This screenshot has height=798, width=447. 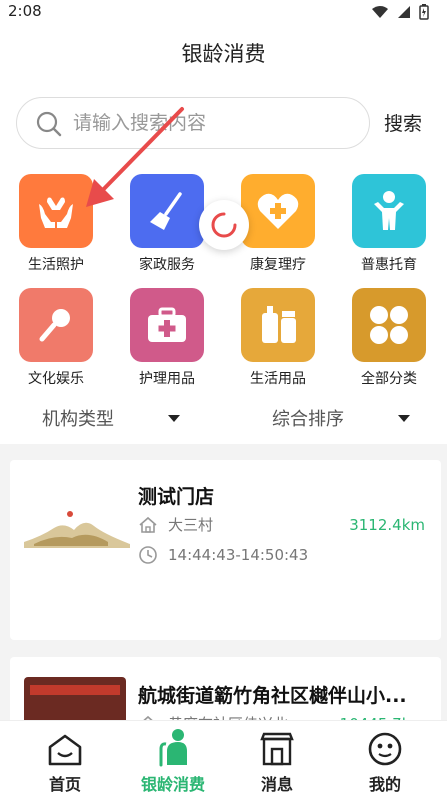 I want to click on tab-messages: 消息, so click(x=277, y=759).